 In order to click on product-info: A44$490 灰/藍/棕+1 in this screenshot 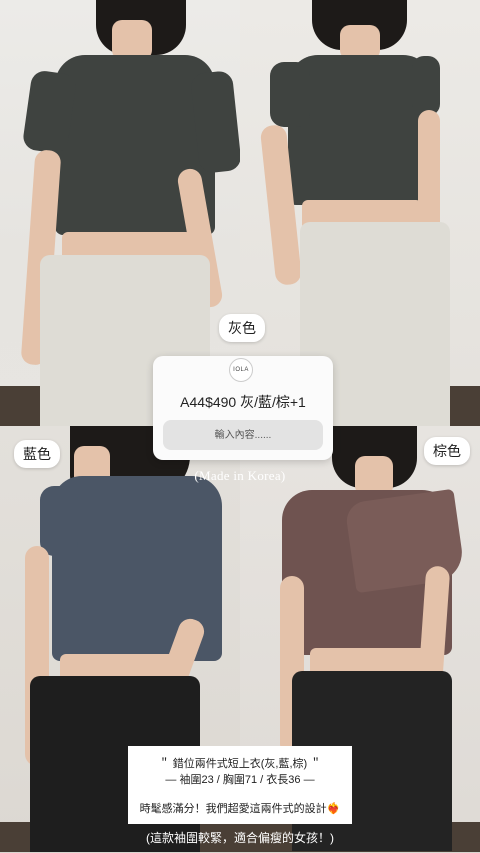, I will do `click(243, 402)`.